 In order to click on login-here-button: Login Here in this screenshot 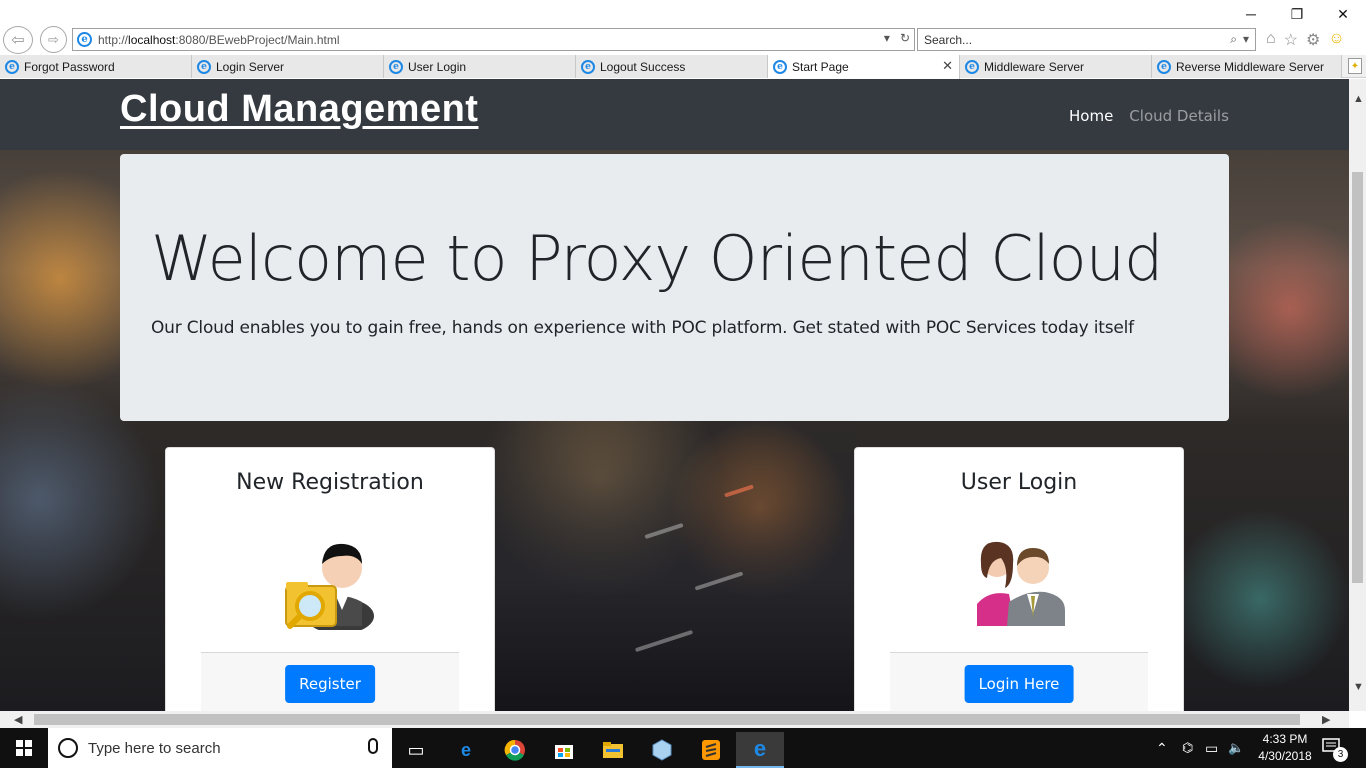, I will do `click(1019, 684)`.